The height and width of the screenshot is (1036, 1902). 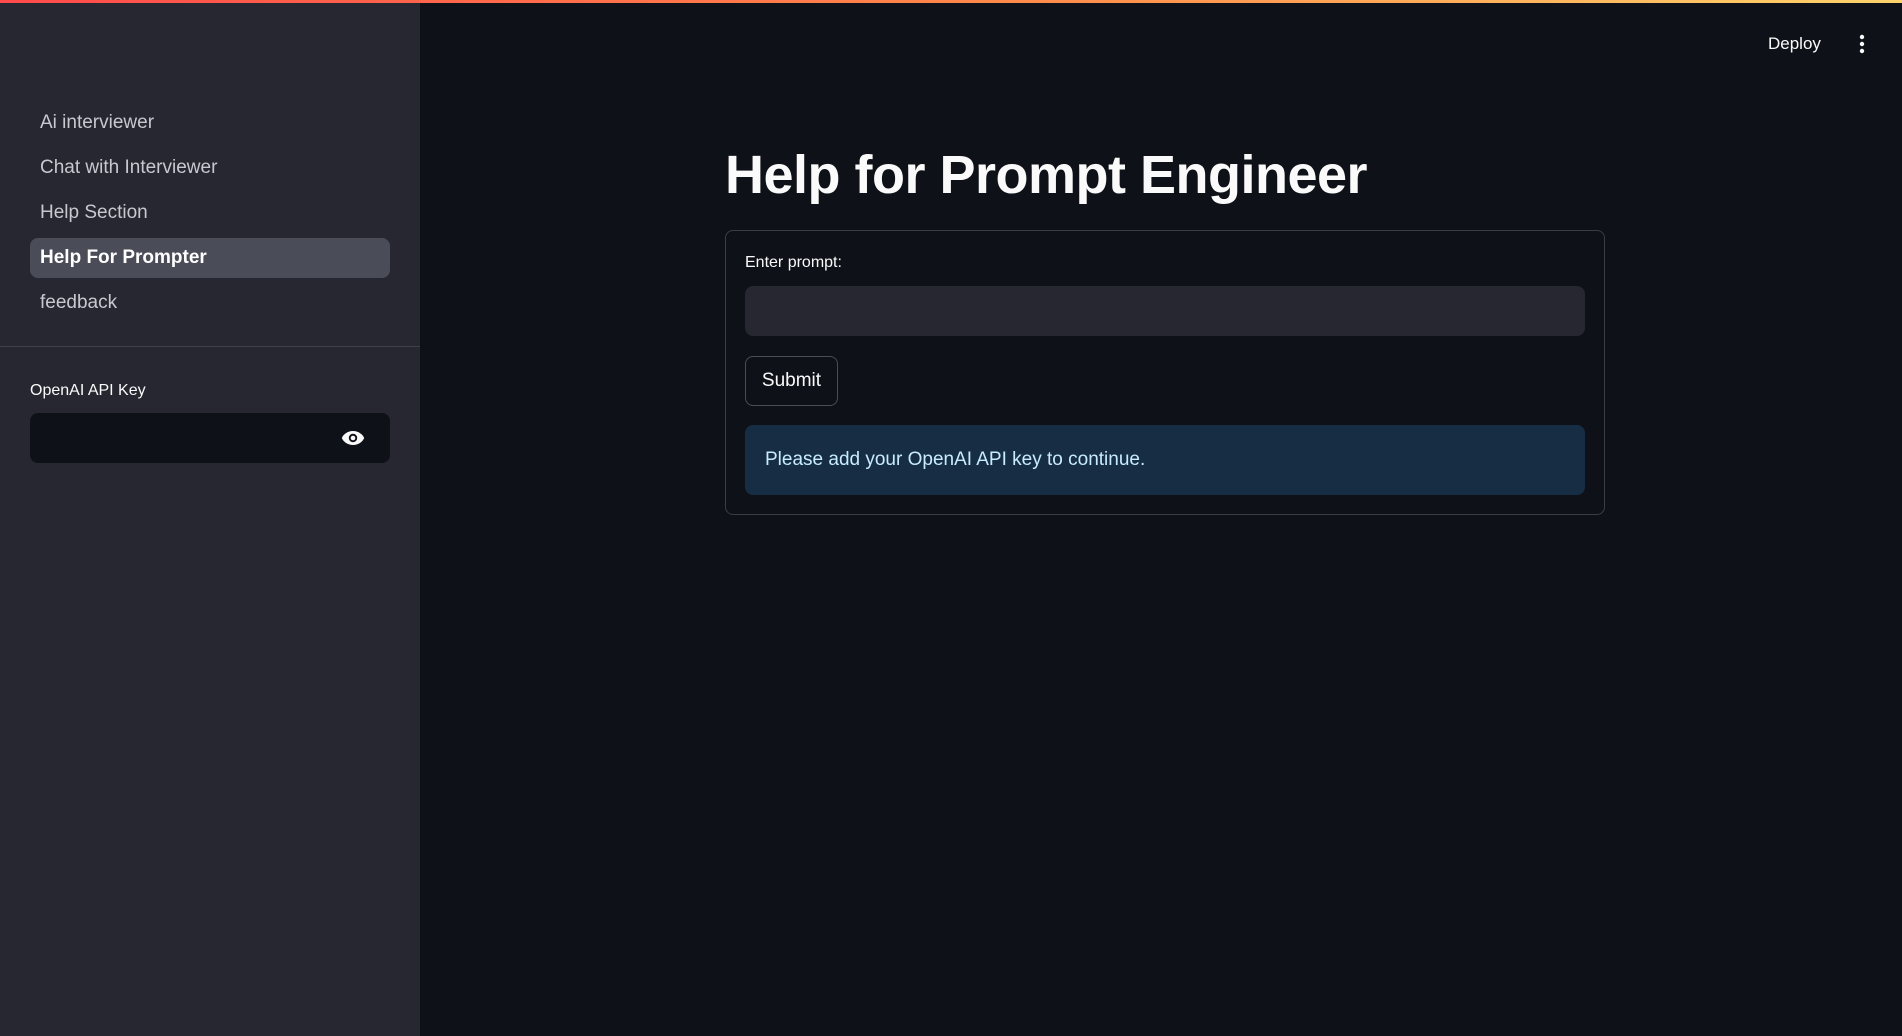 I want to click on page-title: Help for Prompt Engineer, so click(x=1046, y=175).